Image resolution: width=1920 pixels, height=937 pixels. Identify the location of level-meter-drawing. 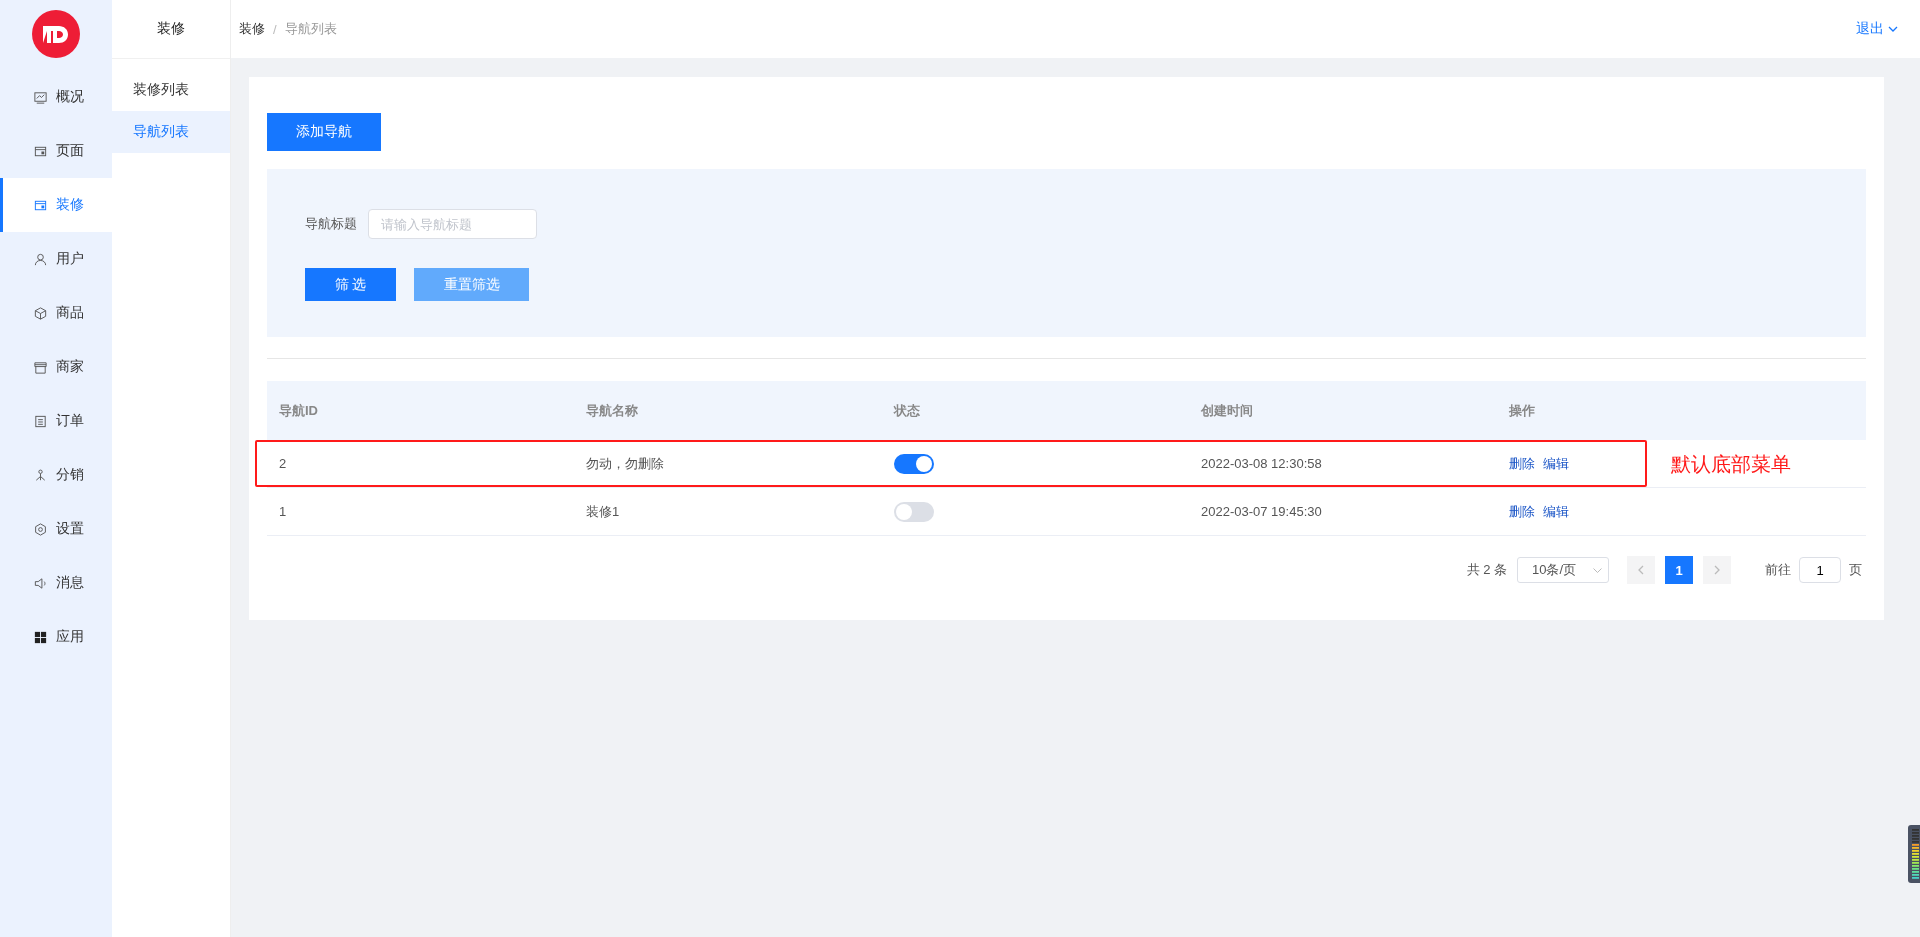
(1914, 854).